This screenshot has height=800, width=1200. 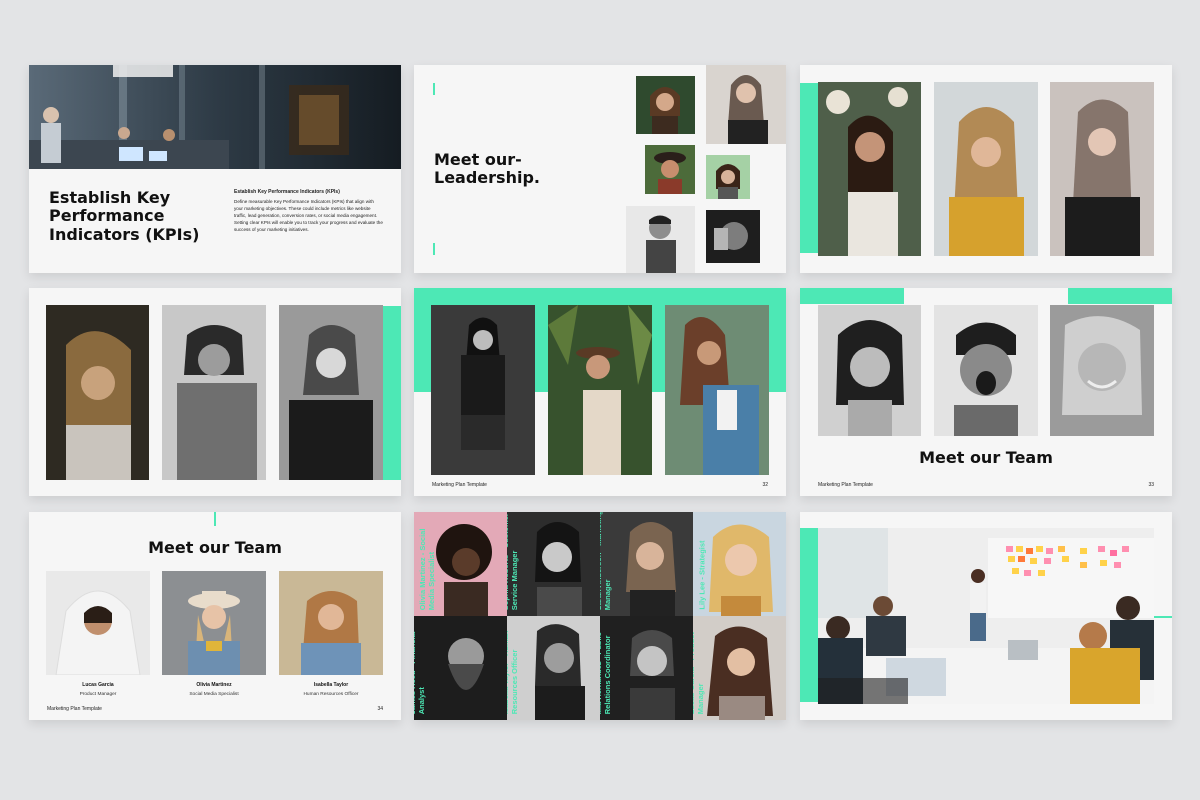 I want to click on member-role: Social Media Specialist, so click(x=214, y=694).